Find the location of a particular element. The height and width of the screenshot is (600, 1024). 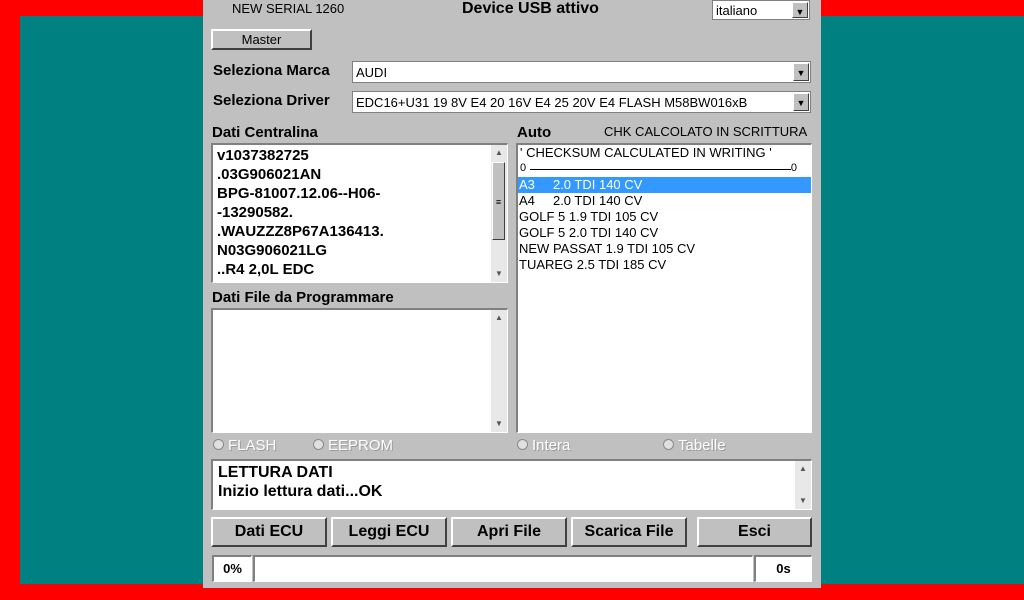

ecu-line: v1037382725 is located at coordinates (263, 155).